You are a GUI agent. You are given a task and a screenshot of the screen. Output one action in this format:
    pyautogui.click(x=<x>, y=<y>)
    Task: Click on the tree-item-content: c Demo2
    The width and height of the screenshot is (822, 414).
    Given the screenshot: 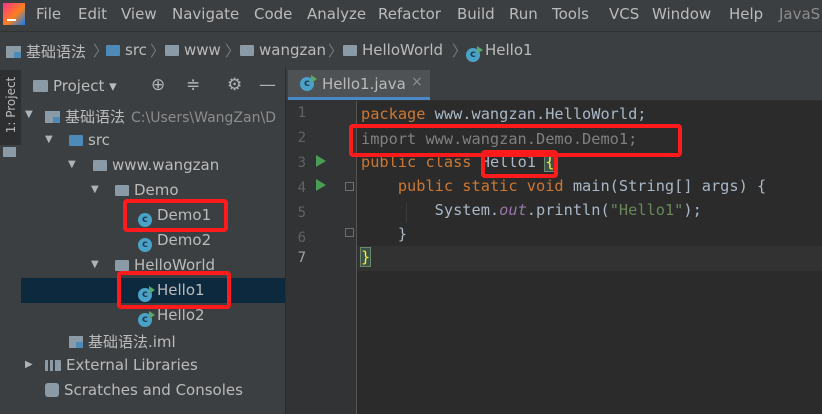 What is the action you would take?
    pyautogui.click(x=174, y=241)
    